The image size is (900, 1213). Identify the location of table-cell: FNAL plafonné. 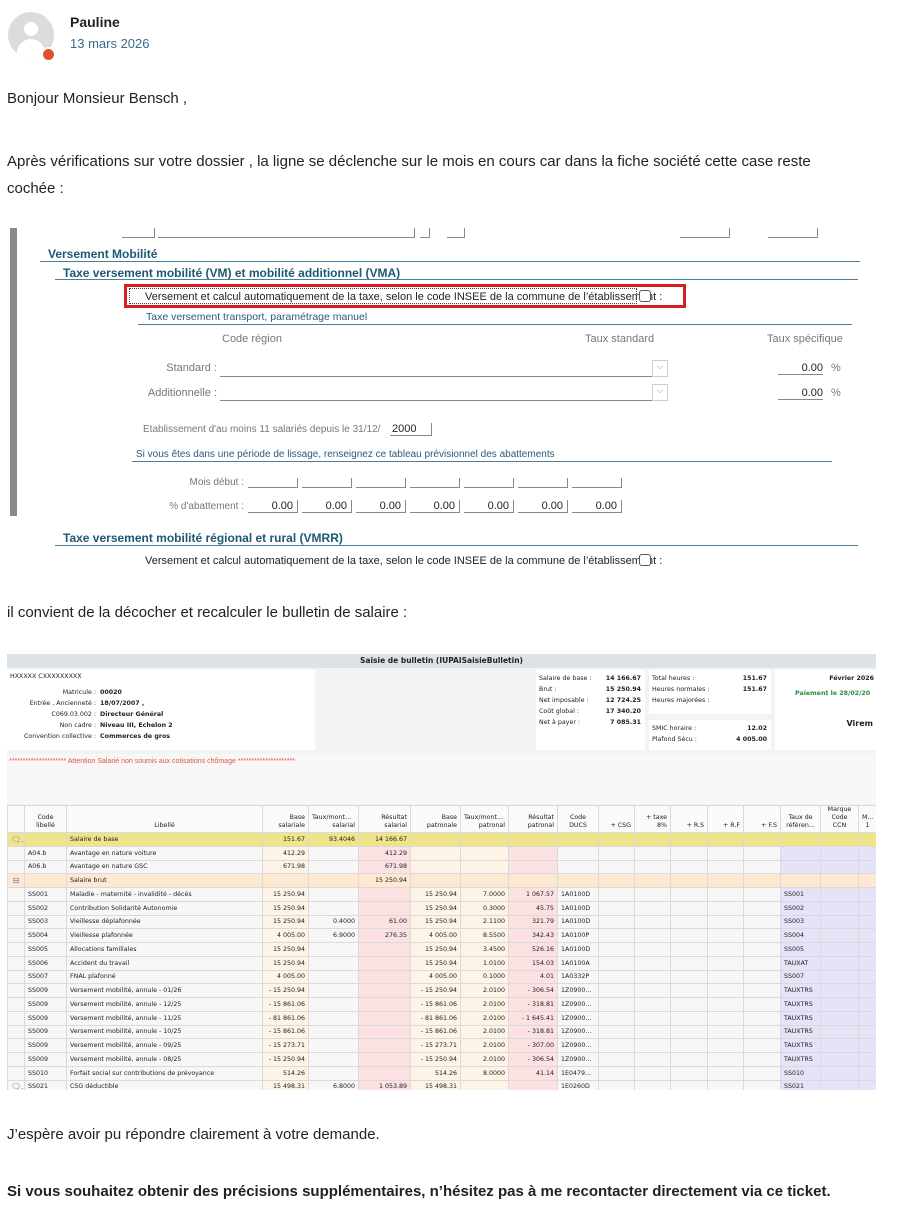
(164, 977).